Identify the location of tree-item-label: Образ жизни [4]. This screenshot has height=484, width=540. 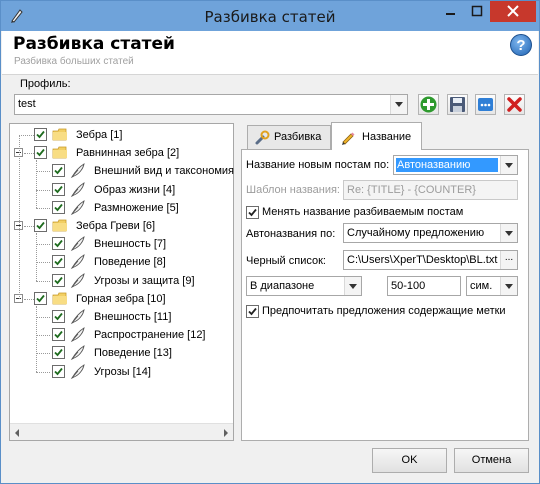
(135, 189).